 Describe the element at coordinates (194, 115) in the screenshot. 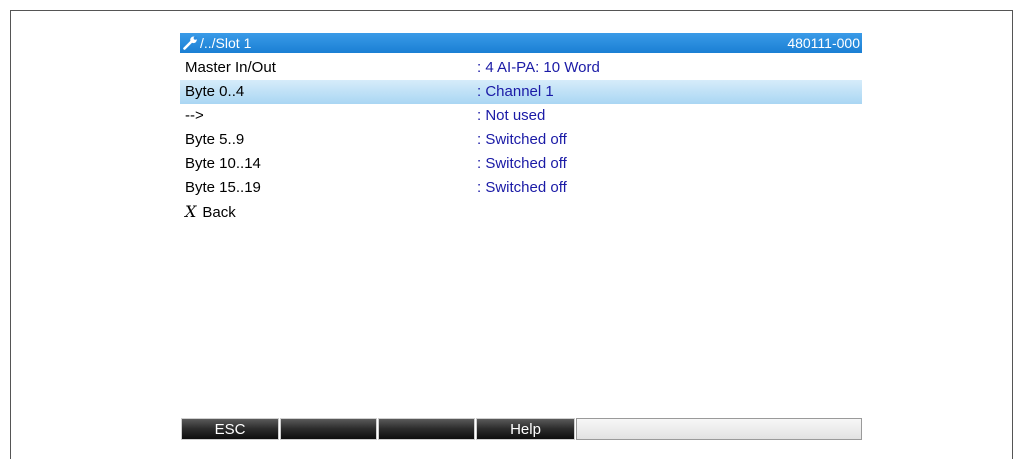

I see `menu-item-label: -->` at that location.